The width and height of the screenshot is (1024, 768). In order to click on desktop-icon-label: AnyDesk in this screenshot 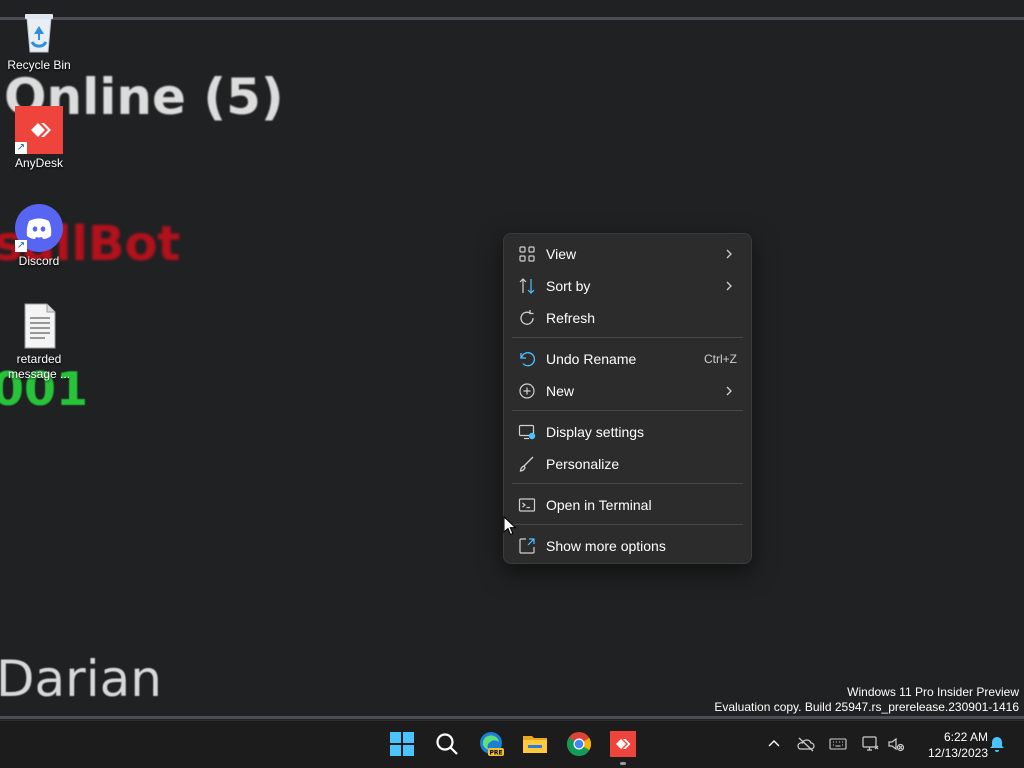, I will do `click(39, 163)`.